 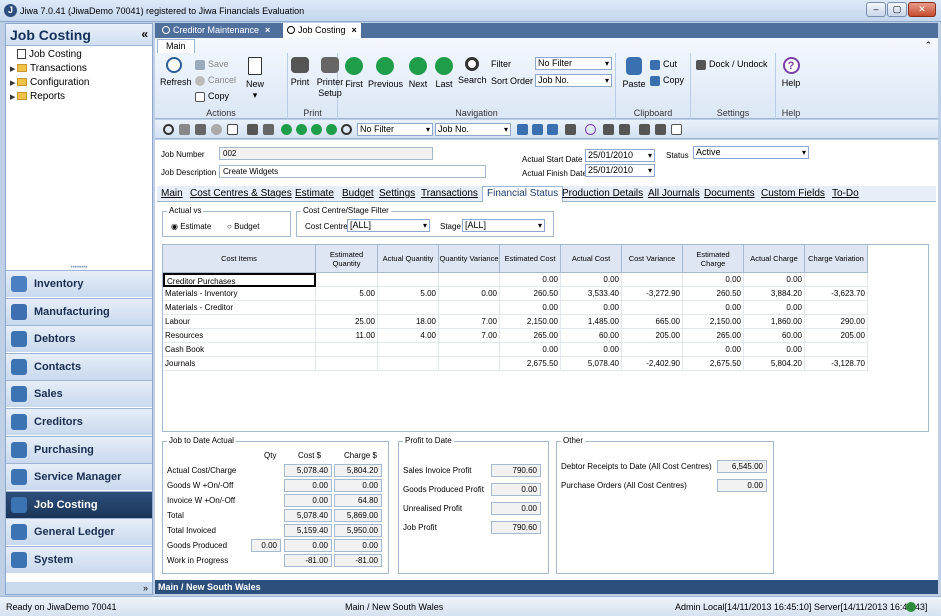 I want to click on grid-cell: 290.00, so click(x=836, y=322).